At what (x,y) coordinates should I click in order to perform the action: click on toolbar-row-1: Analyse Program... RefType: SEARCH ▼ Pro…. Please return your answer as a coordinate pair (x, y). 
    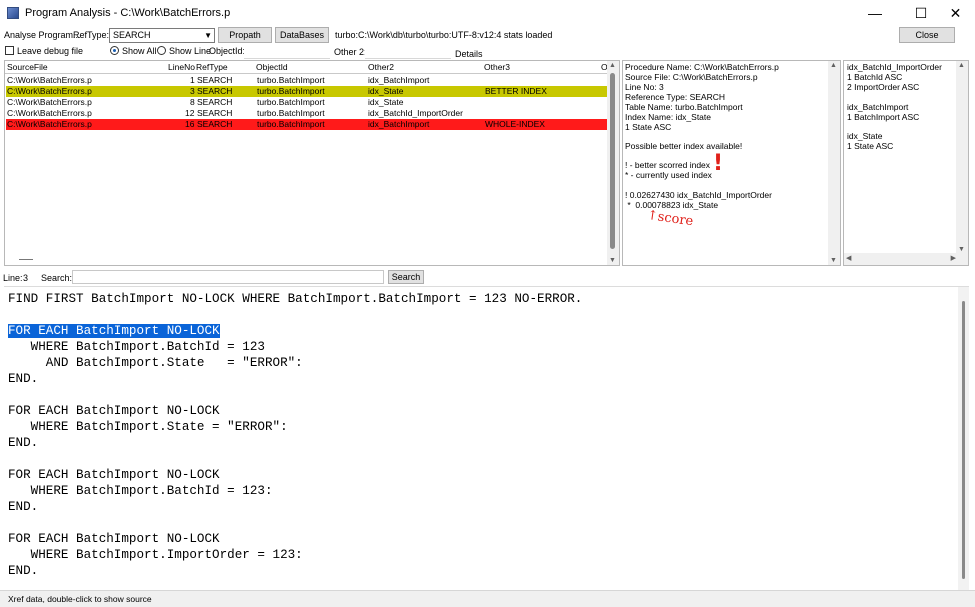
    Looking at the image, I should click on (487, 35).